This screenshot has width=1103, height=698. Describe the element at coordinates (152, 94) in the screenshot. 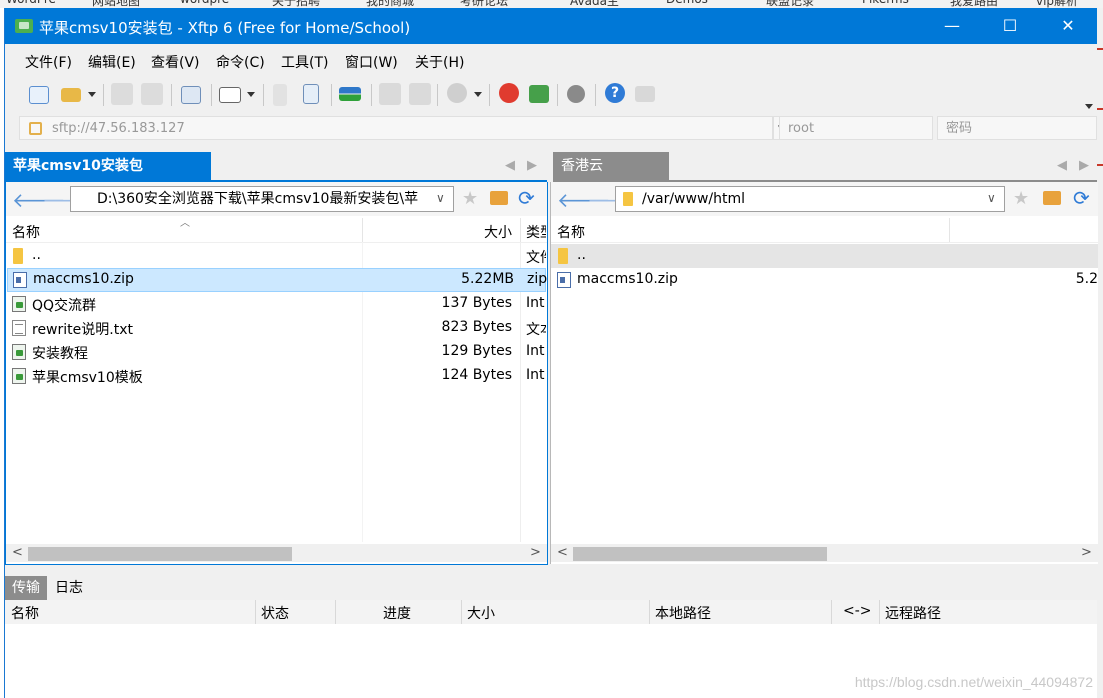

I see `disconnect-icon` at that location.